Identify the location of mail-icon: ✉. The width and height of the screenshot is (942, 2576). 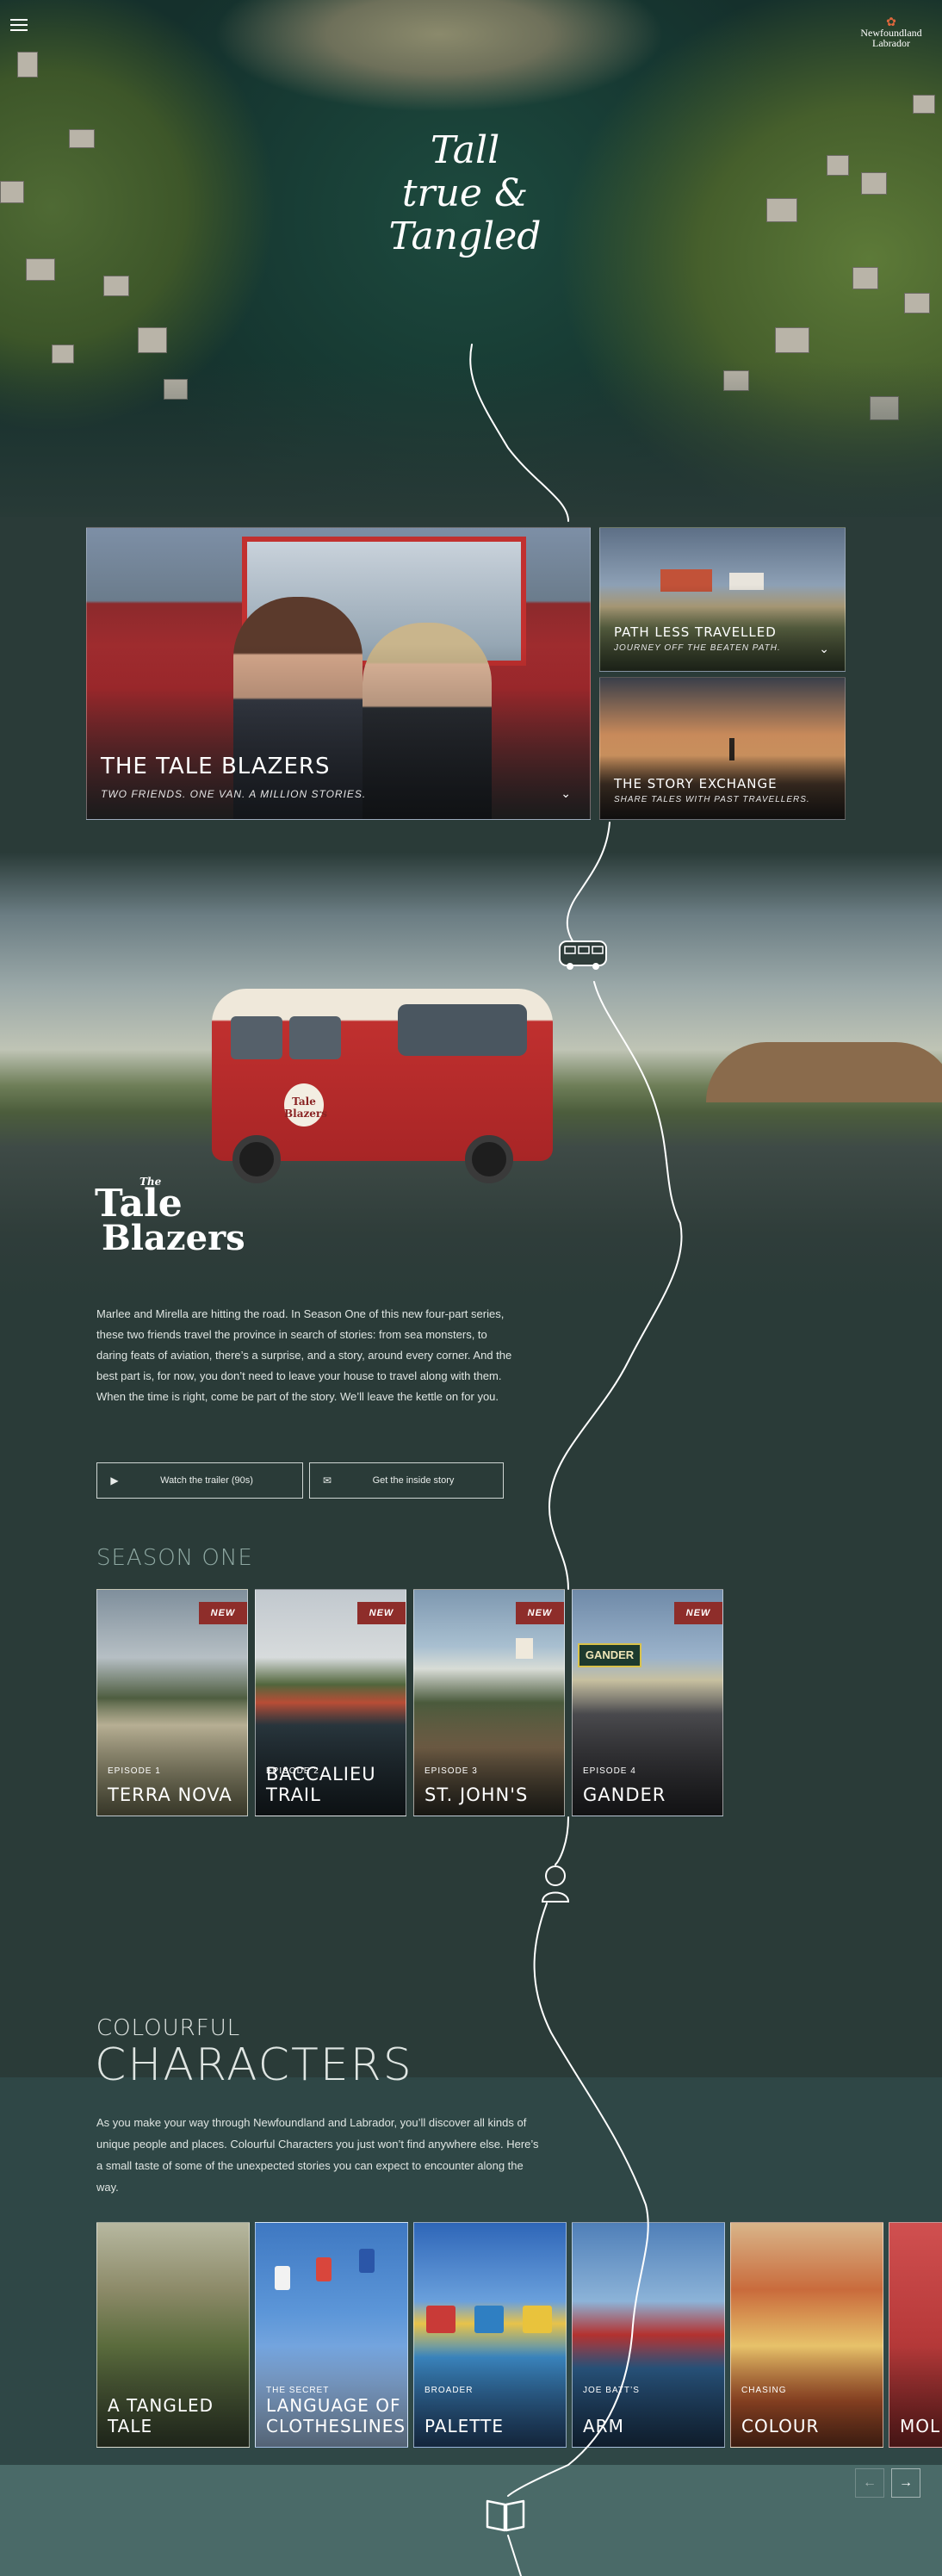
(327, 1480).